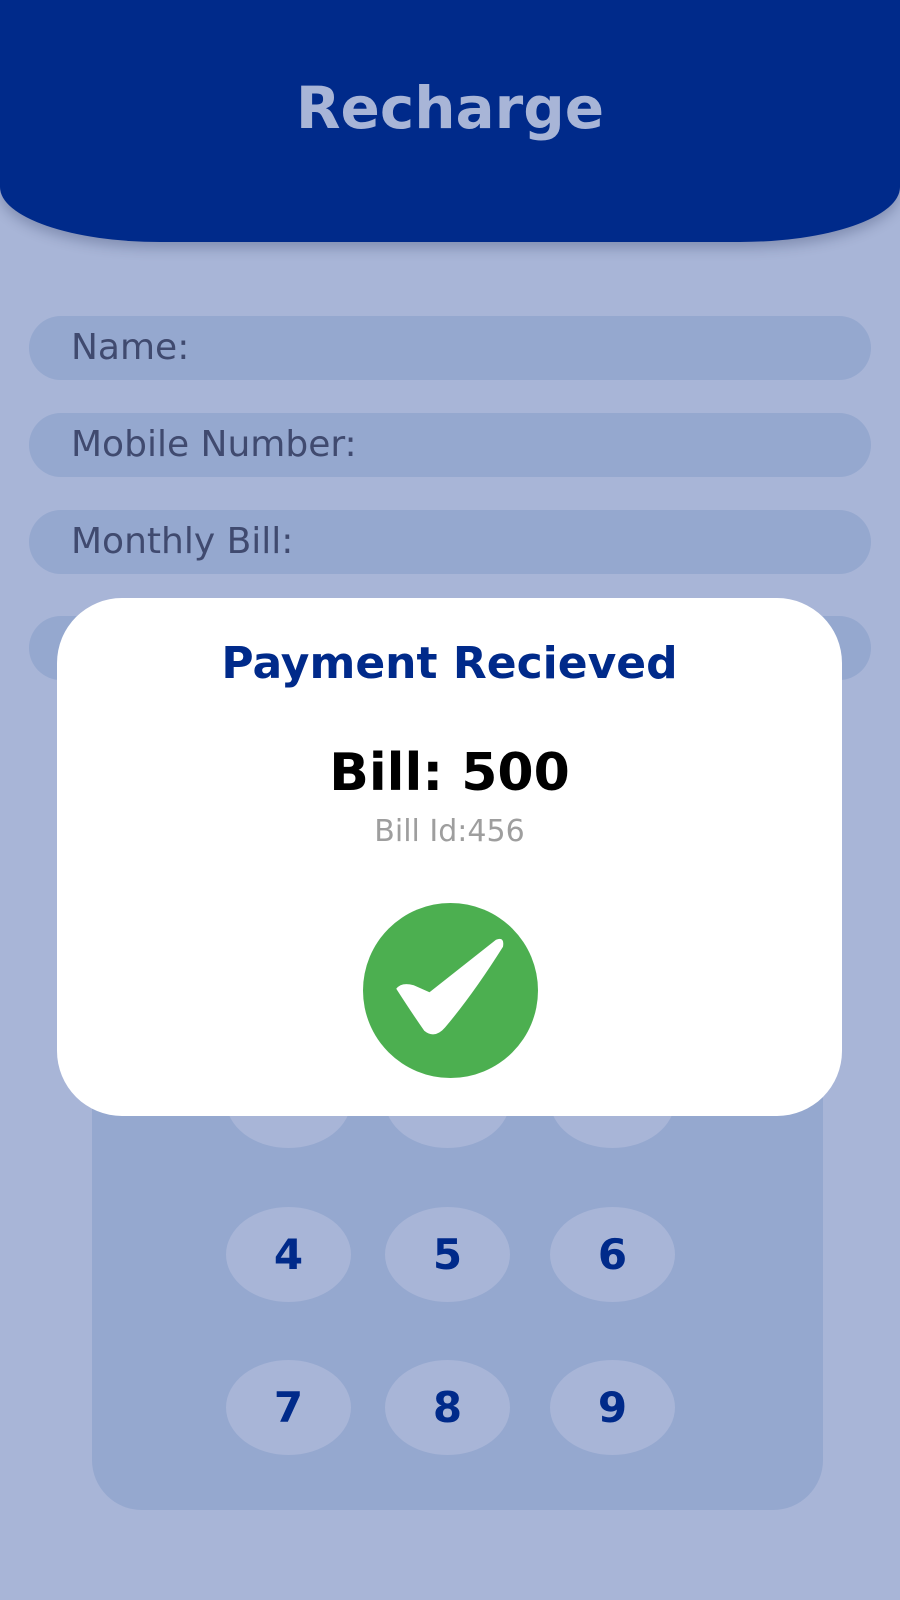 This screenshot has height=1600, width=900. Describe the element at coordinates (612, 1254) in the screenshot. I see `key-6: 6` at that location.